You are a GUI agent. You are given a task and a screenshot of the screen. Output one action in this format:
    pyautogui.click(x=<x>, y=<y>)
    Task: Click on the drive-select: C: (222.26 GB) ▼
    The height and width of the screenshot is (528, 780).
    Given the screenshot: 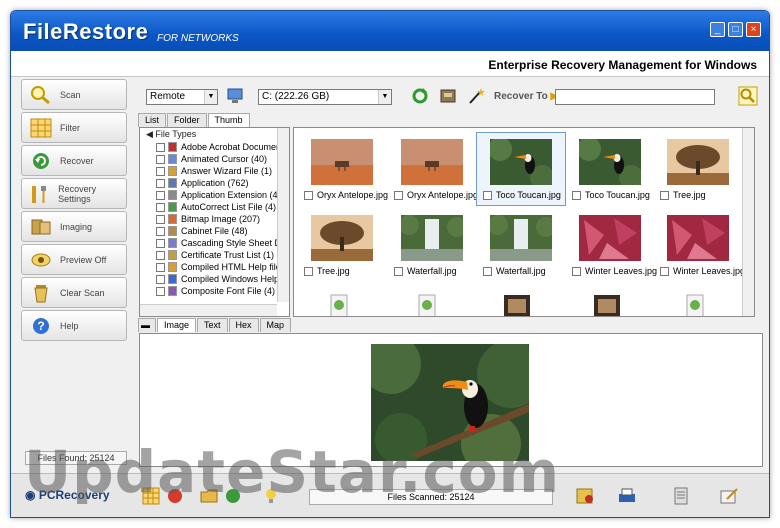 What is the action you would take?
    pyautogui.click(x=325, y=97)
    